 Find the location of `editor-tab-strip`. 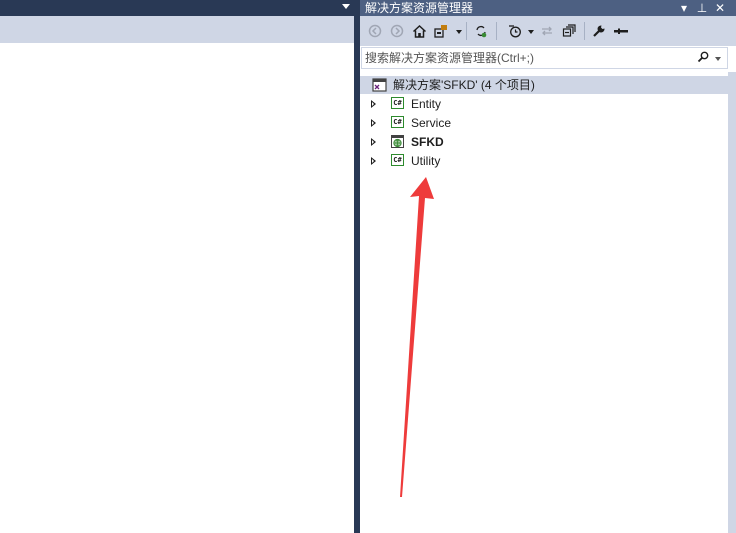

editor-tab-strip is located at coordinates (177, 8).